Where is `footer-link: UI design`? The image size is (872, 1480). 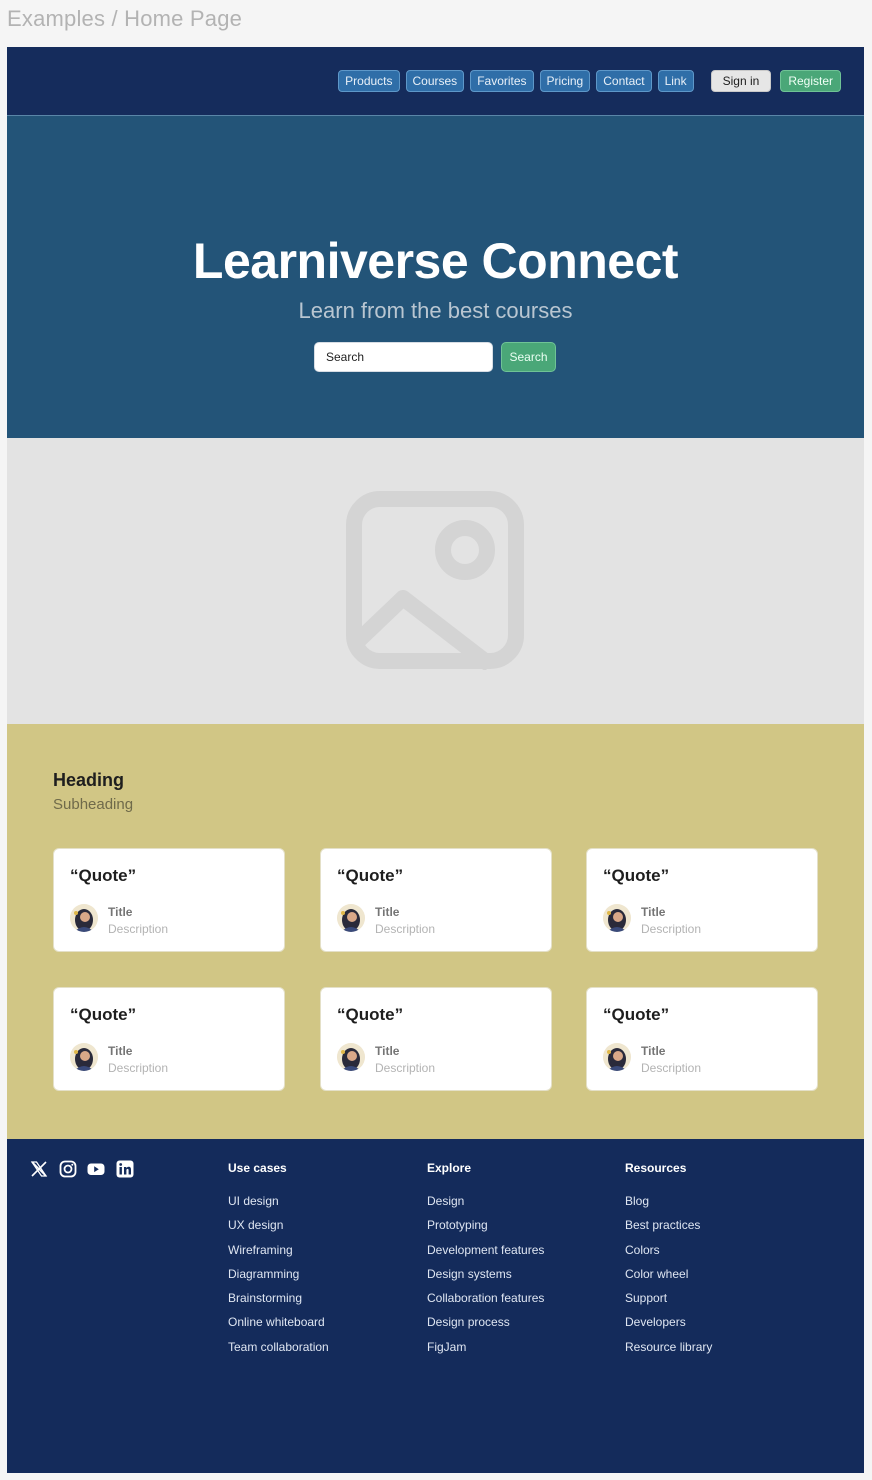 footer-link: UI design is located at coordinates (278, 1201).